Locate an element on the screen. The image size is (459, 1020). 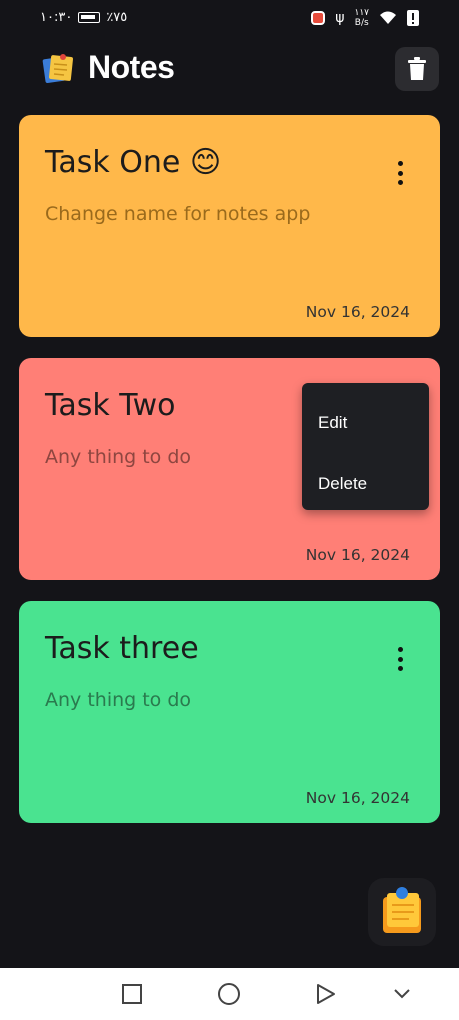
recent-apps-icon is located at coordinates (132, 994).